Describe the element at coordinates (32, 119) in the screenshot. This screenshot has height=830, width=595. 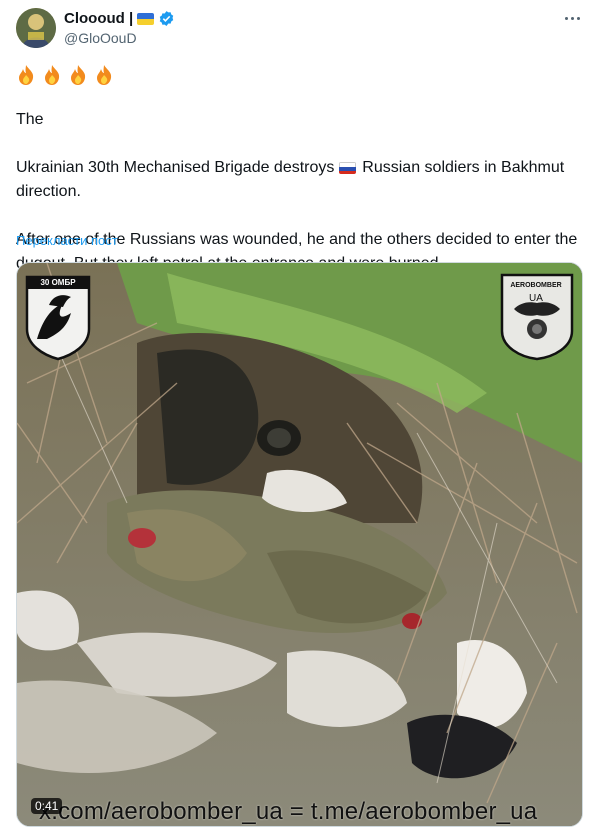
I see `tweet-text-prefix: The` at that location.